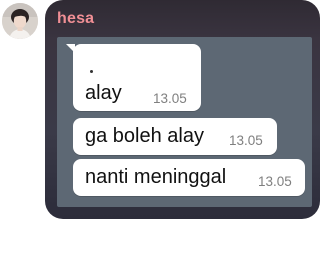  What do you see at coordinates (103, 93) in the screenshot?
I see `message-text: alay` at bounding box center [103, 93].